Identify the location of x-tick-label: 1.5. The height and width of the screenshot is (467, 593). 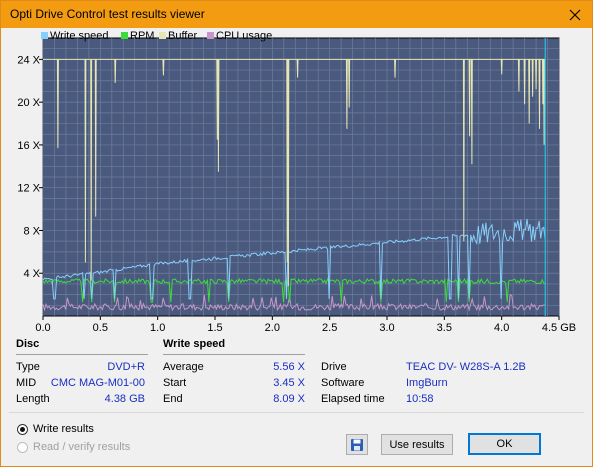
(214, 328).